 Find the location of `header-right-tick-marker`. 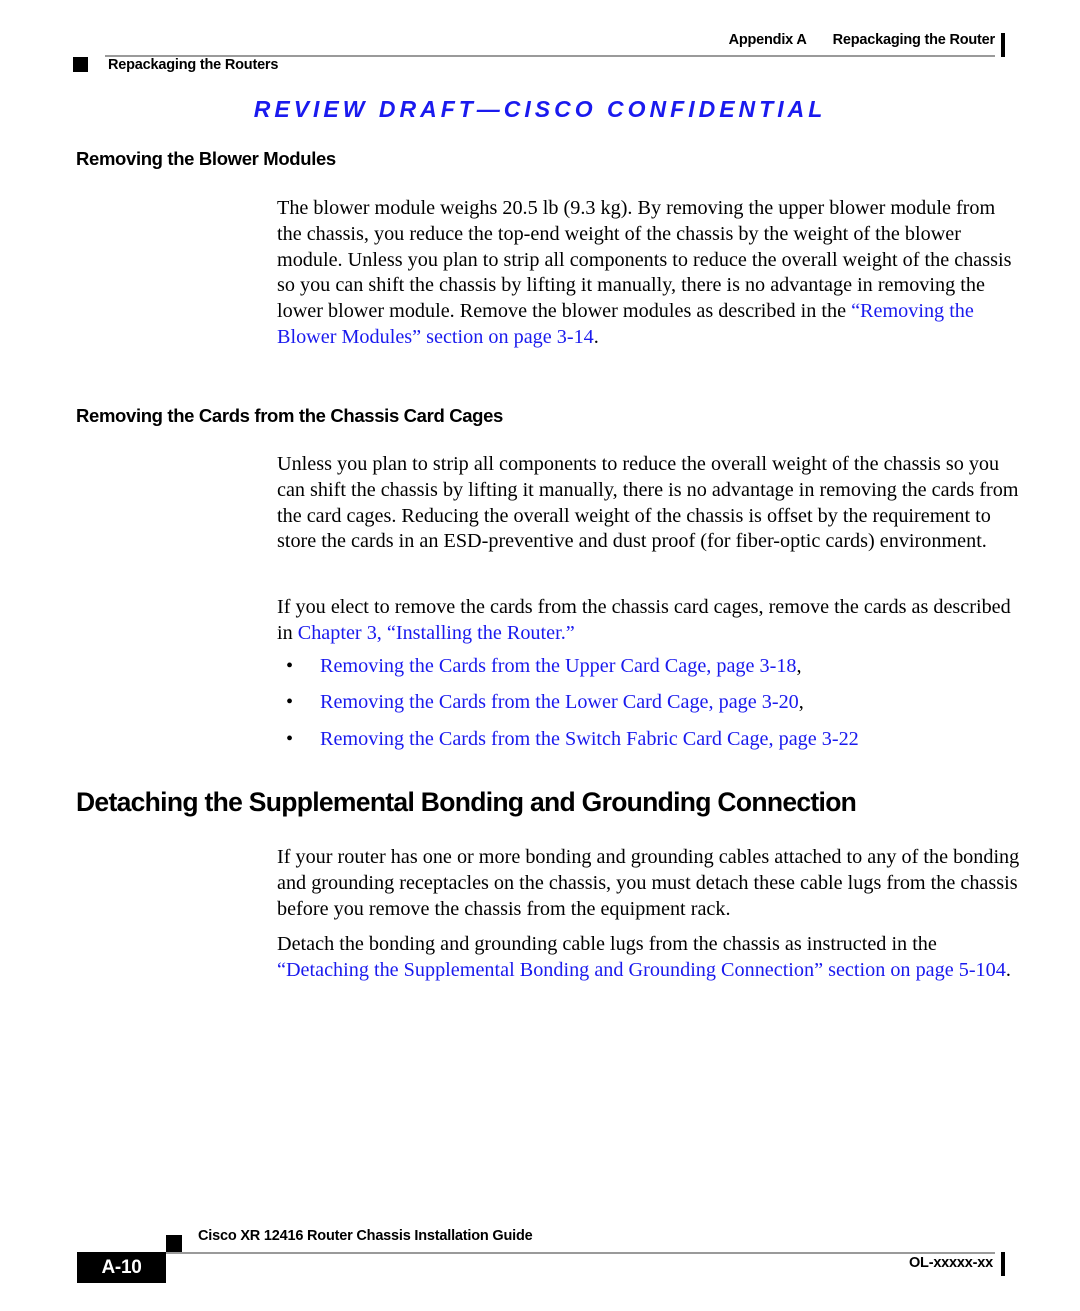

header-right-tick-marker is located at coordinates (1003, 45).